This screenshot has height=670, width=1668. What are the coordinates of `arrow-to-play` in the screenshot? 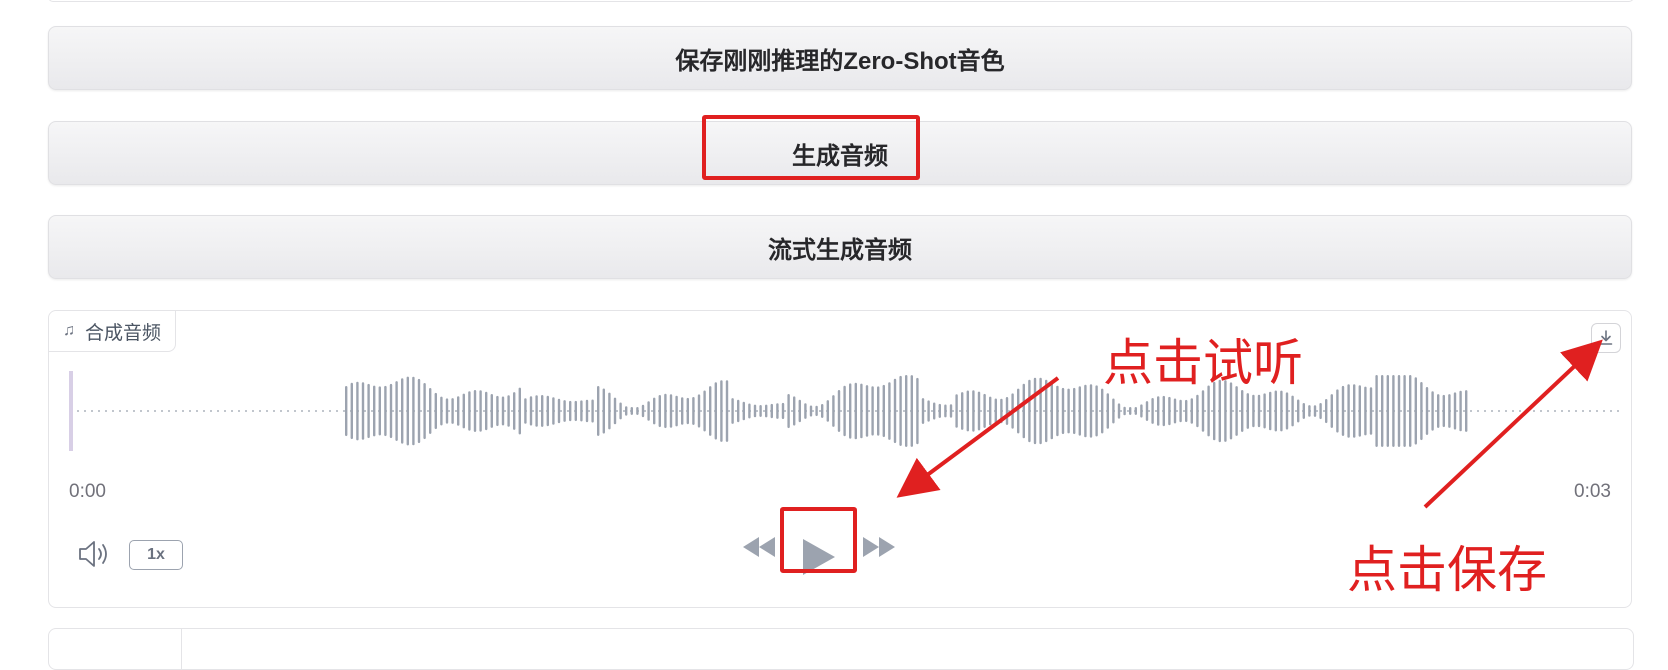 It's located at (978, 437).